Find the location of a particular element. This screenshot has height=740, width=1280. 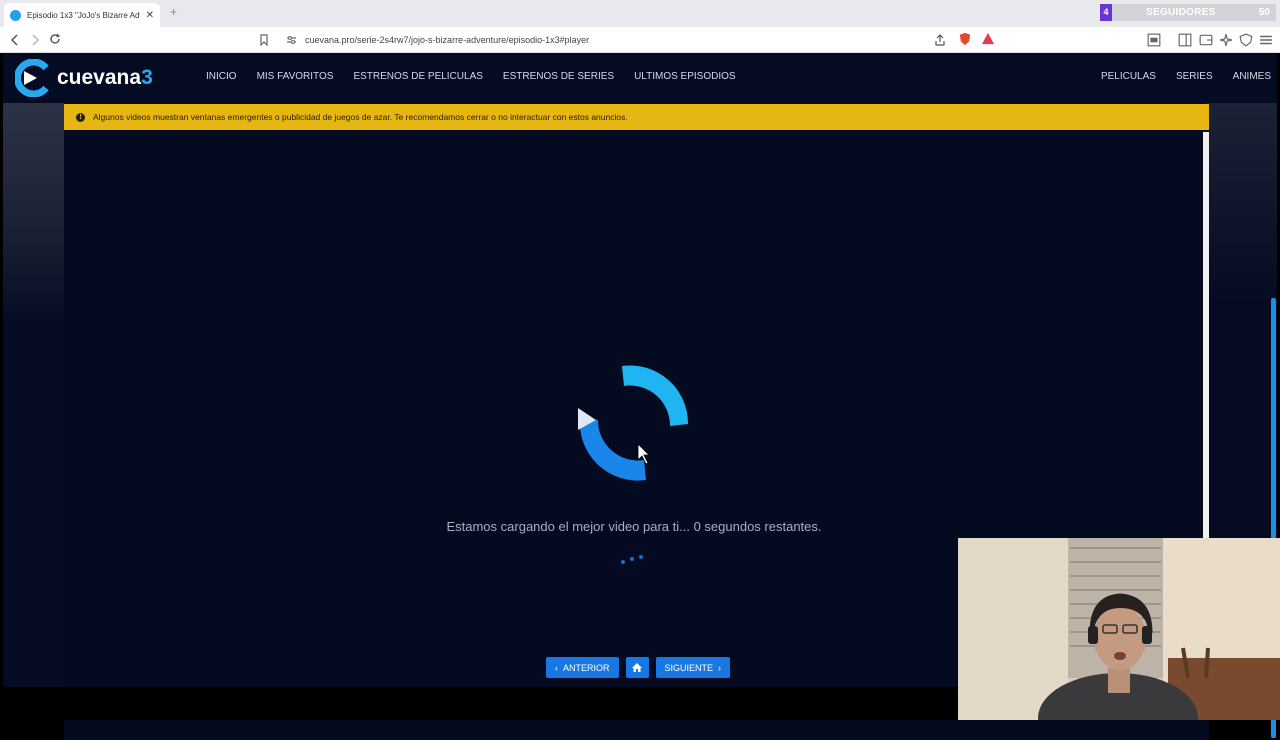

home-icon is located at coordinates (637, 667).